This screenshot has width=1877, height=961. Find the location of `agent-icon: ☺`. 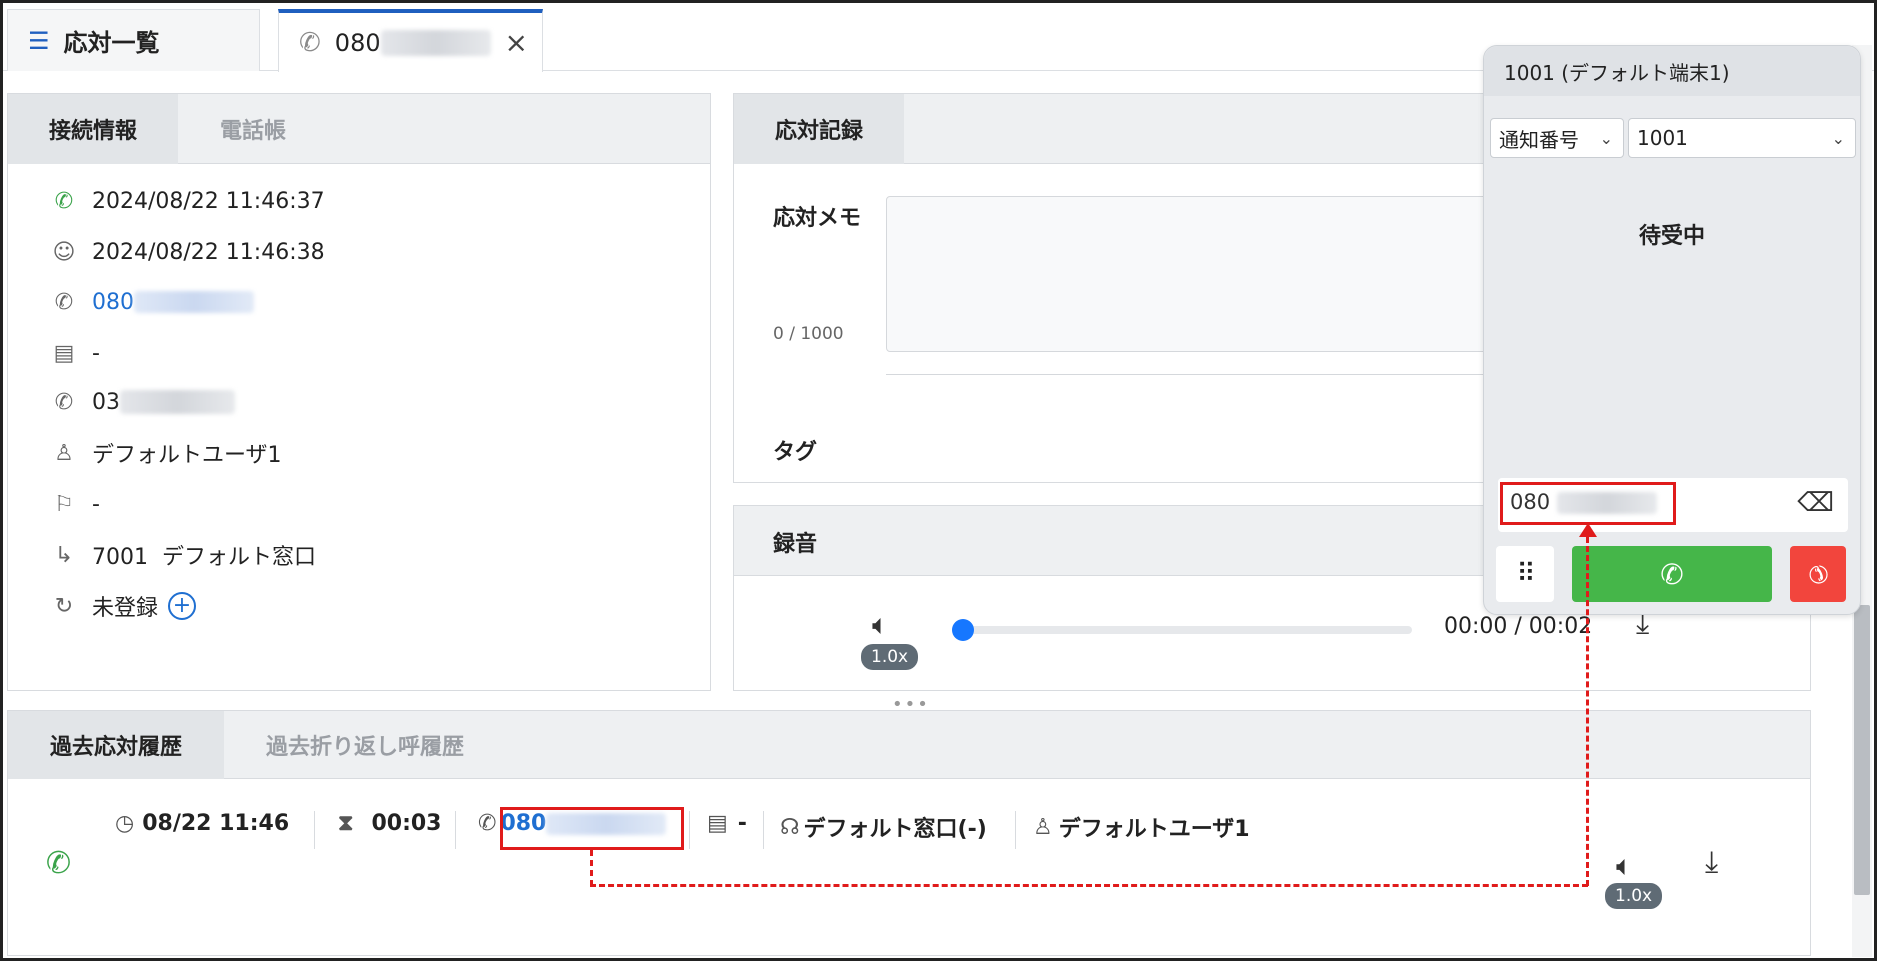

agent-icon: ☺ is located at coordinates (64, 252).